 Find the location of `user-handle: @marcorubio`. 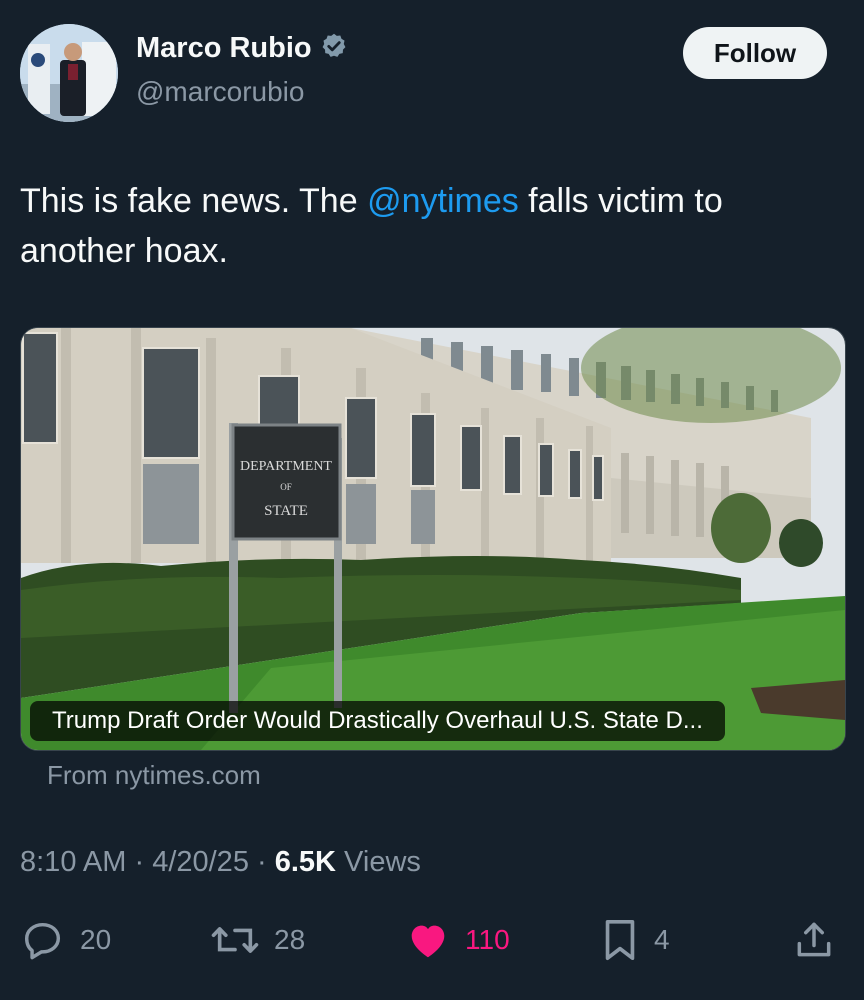

user-handle: @marcorubio is located at coordinates (220, 92).